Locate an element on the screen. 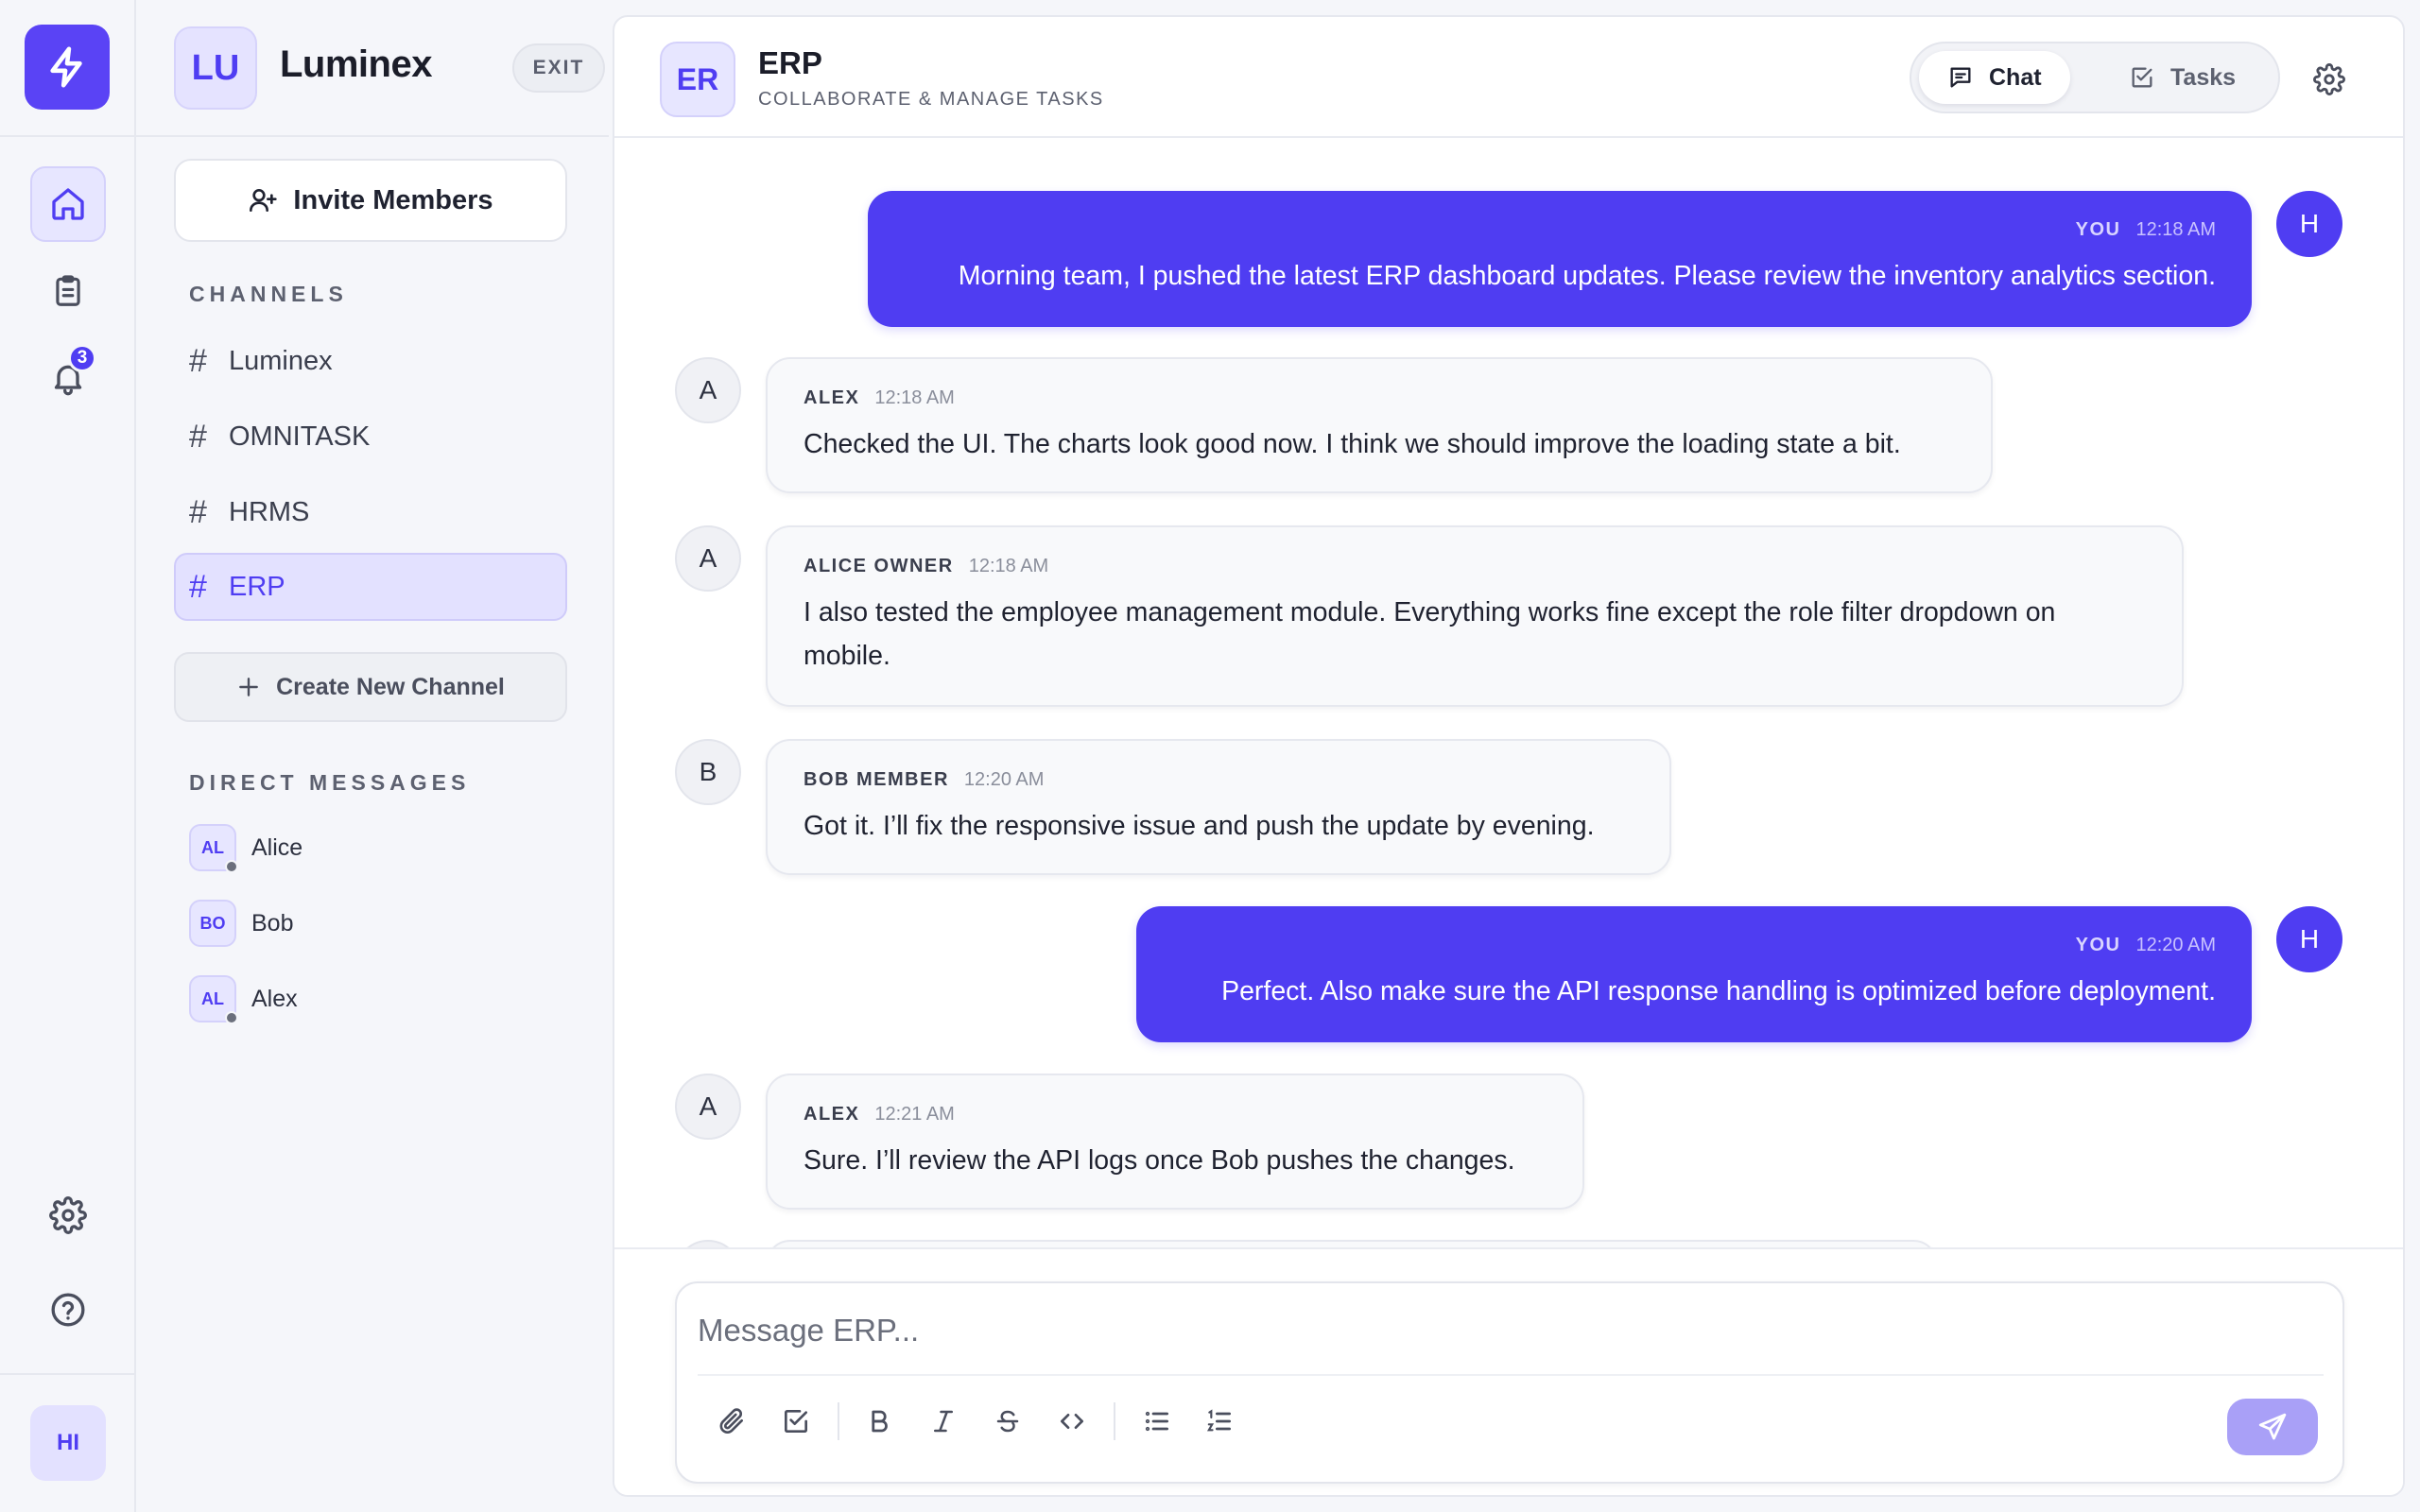 The width and height of the screenshot is (2420, 1512). help-icon is located at coordinates (68, 1310).